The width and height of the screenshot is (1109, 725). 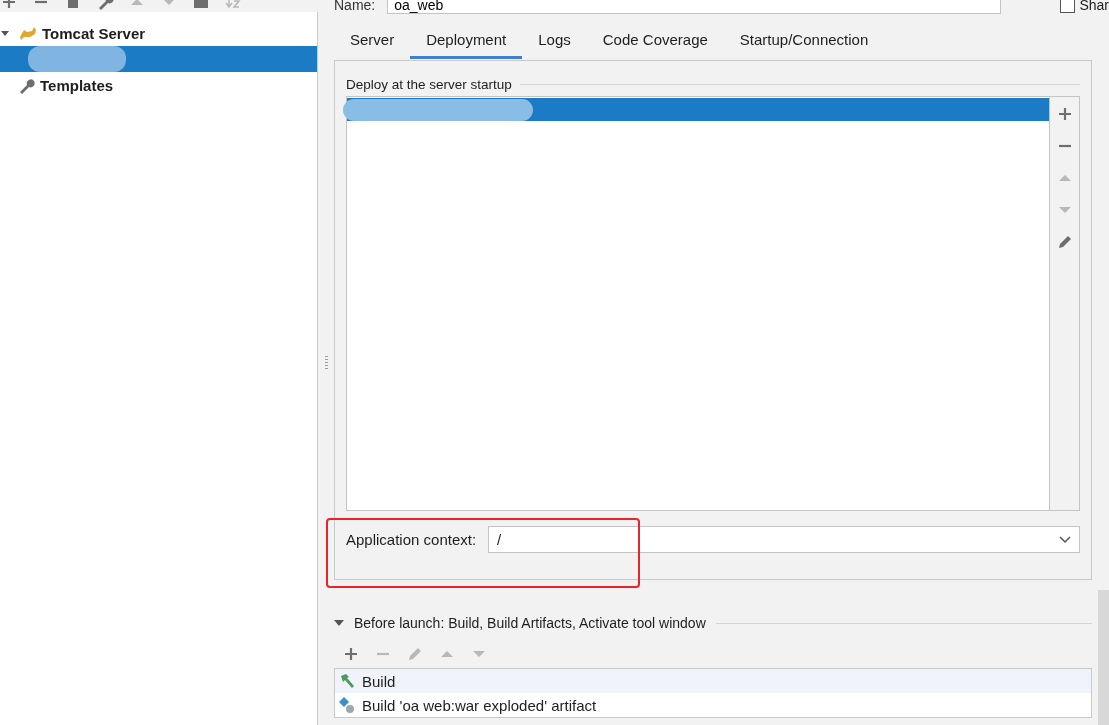 I want to click on task-item: Build, so click(x=713, y=681).